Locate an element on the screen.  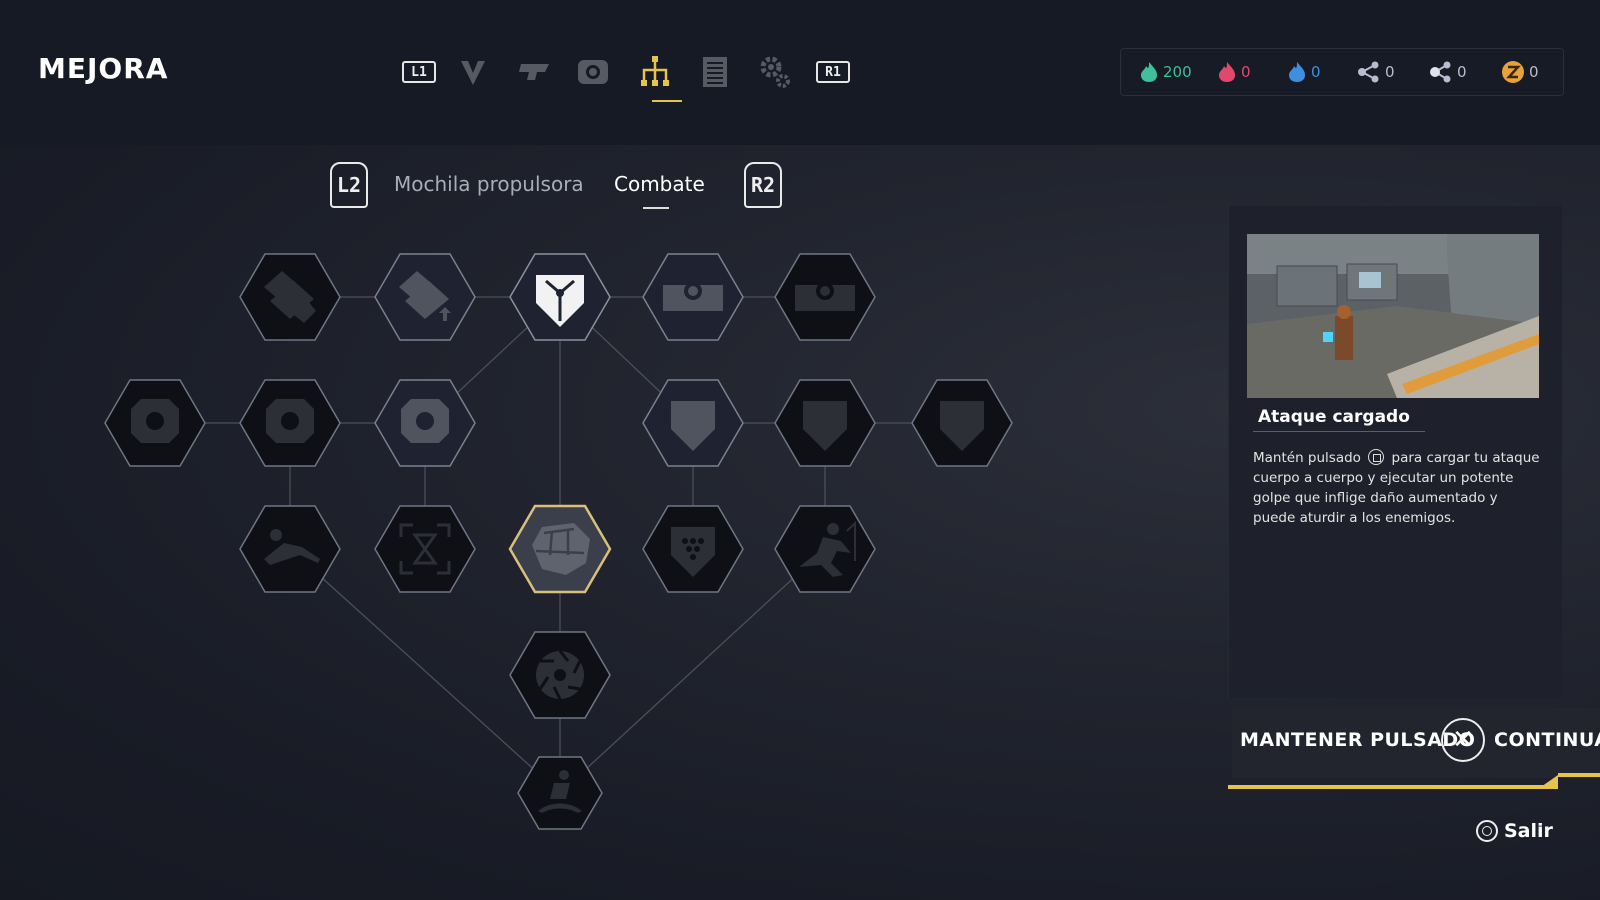
red-flame-icon is located at coordinates (1227, 72).